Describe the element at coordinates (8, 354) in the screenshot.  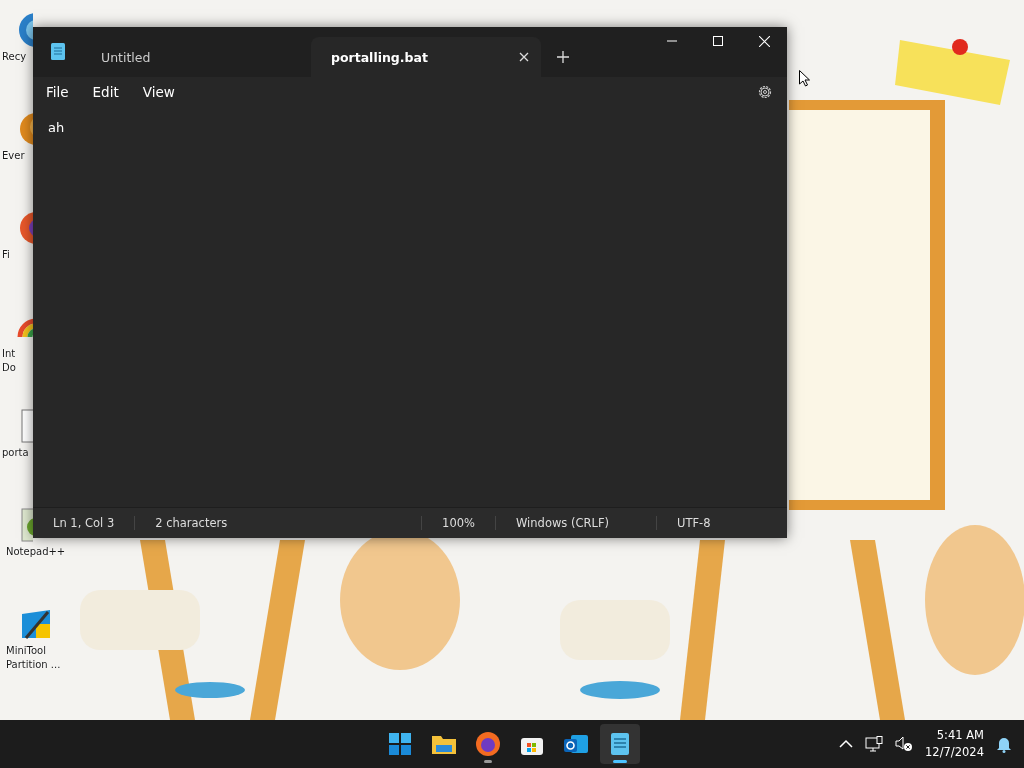
I see `shortcut-label: Int` at that location.